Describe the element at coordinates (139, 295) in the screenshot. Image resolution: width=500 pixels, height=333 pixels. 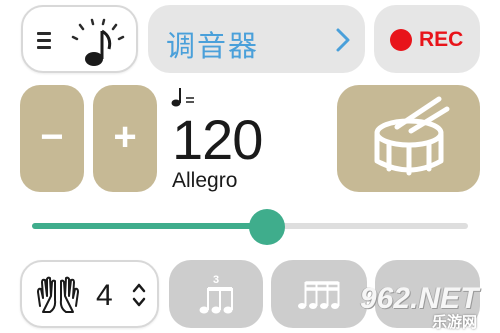
I see `up-down-stepper-icon` at that location.